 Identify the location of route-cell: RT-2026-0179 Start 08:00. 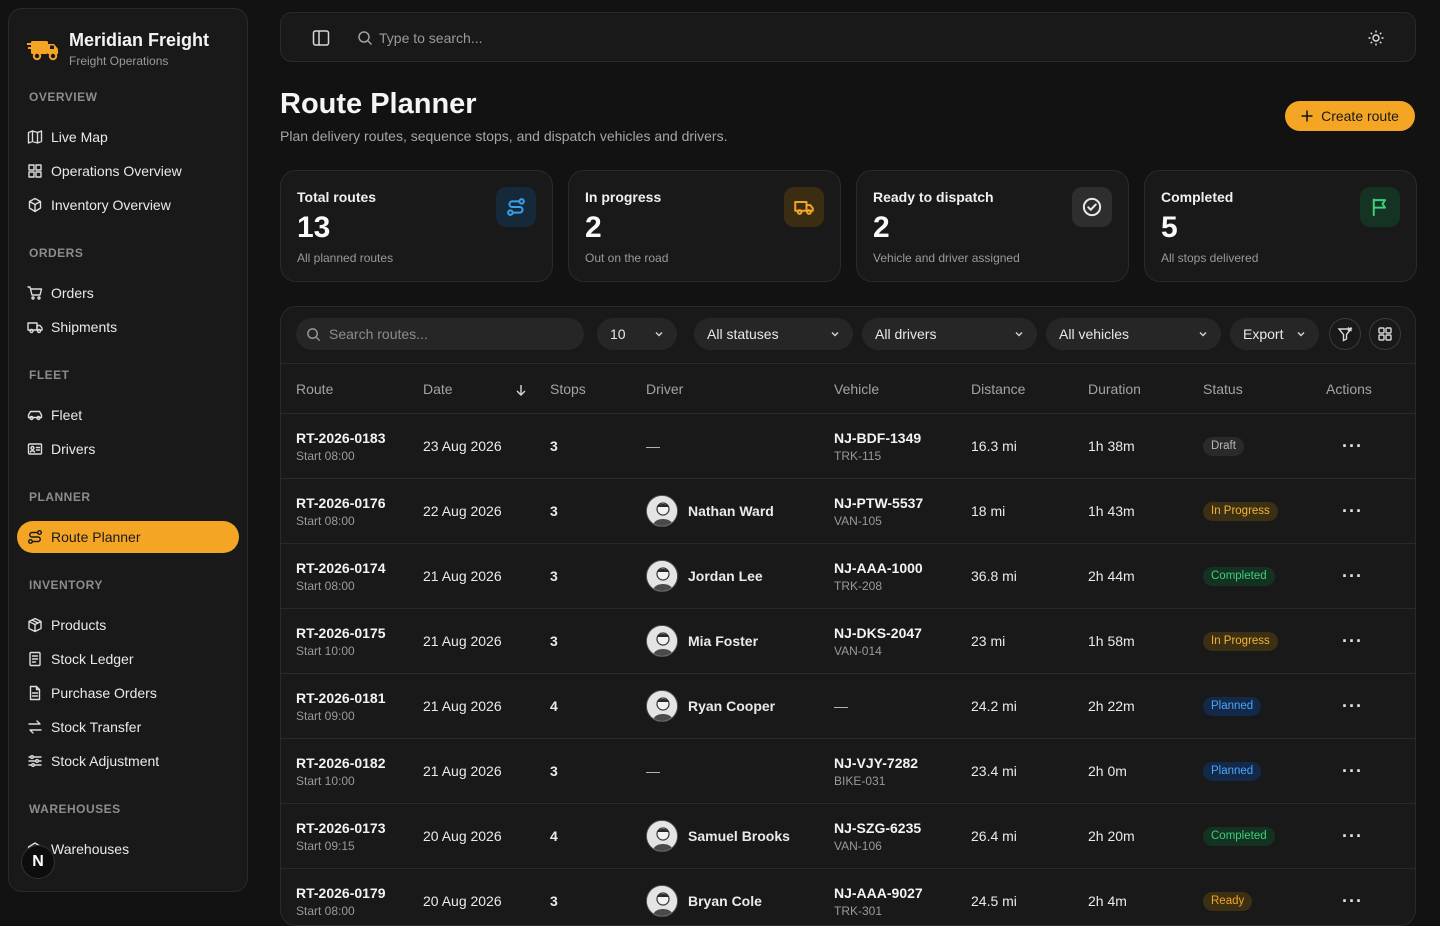
(352, 897).